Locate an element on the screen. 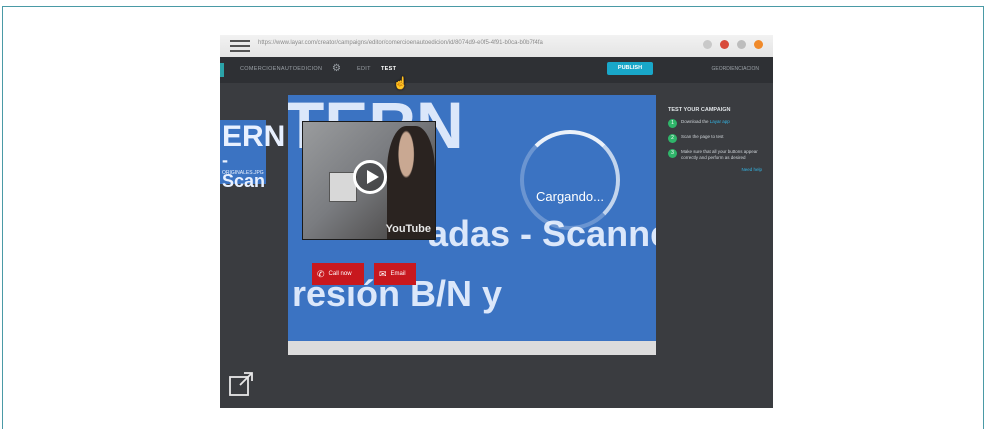 The width and height of the screenshot is (988, 429). gear-icon: ⚙ is located at coordinates (336, 68).